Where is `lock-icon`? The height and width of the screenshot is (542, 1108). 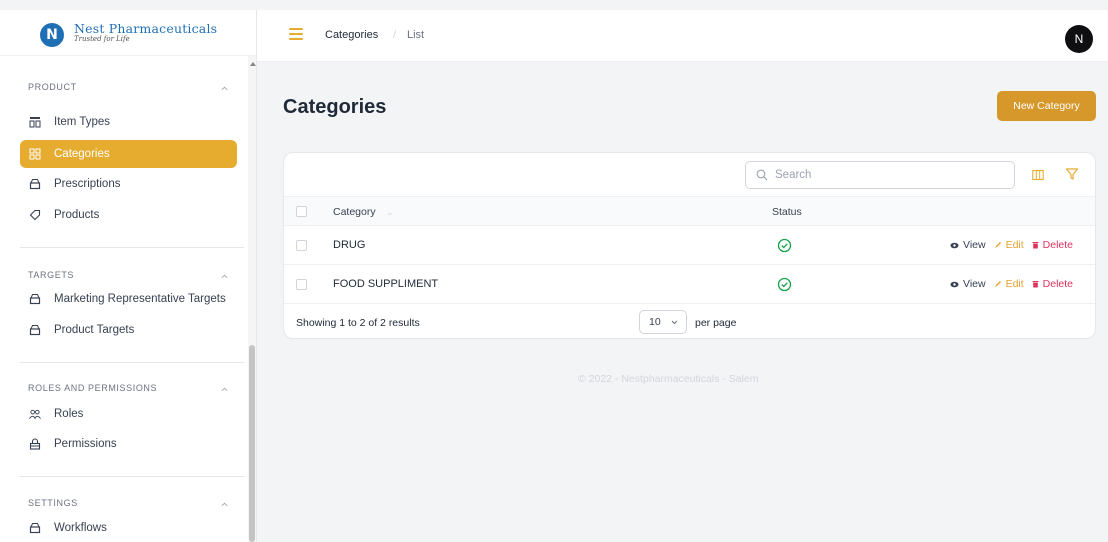 lock-icon is located at coordinates (35, 444).